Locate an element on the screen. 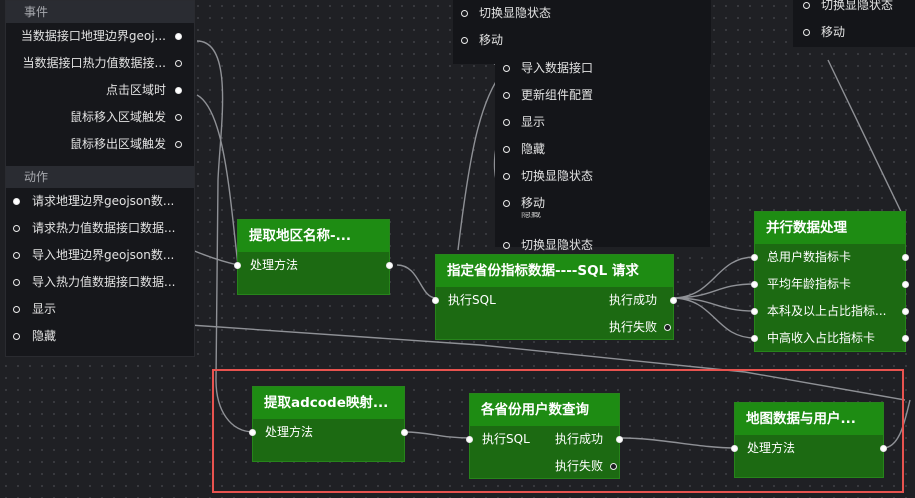  port-label: 处理方法 is located at coordinates (771, 448).